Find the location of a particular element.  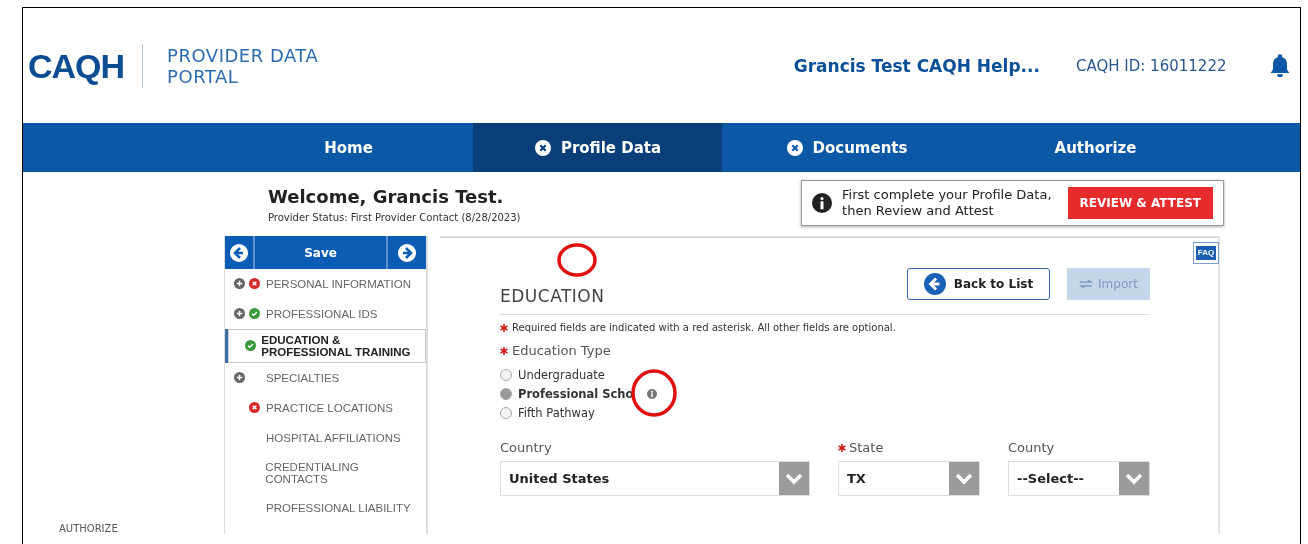

welcome-title: Welcome, Grancis Test. is located at coordinates (386, 197).